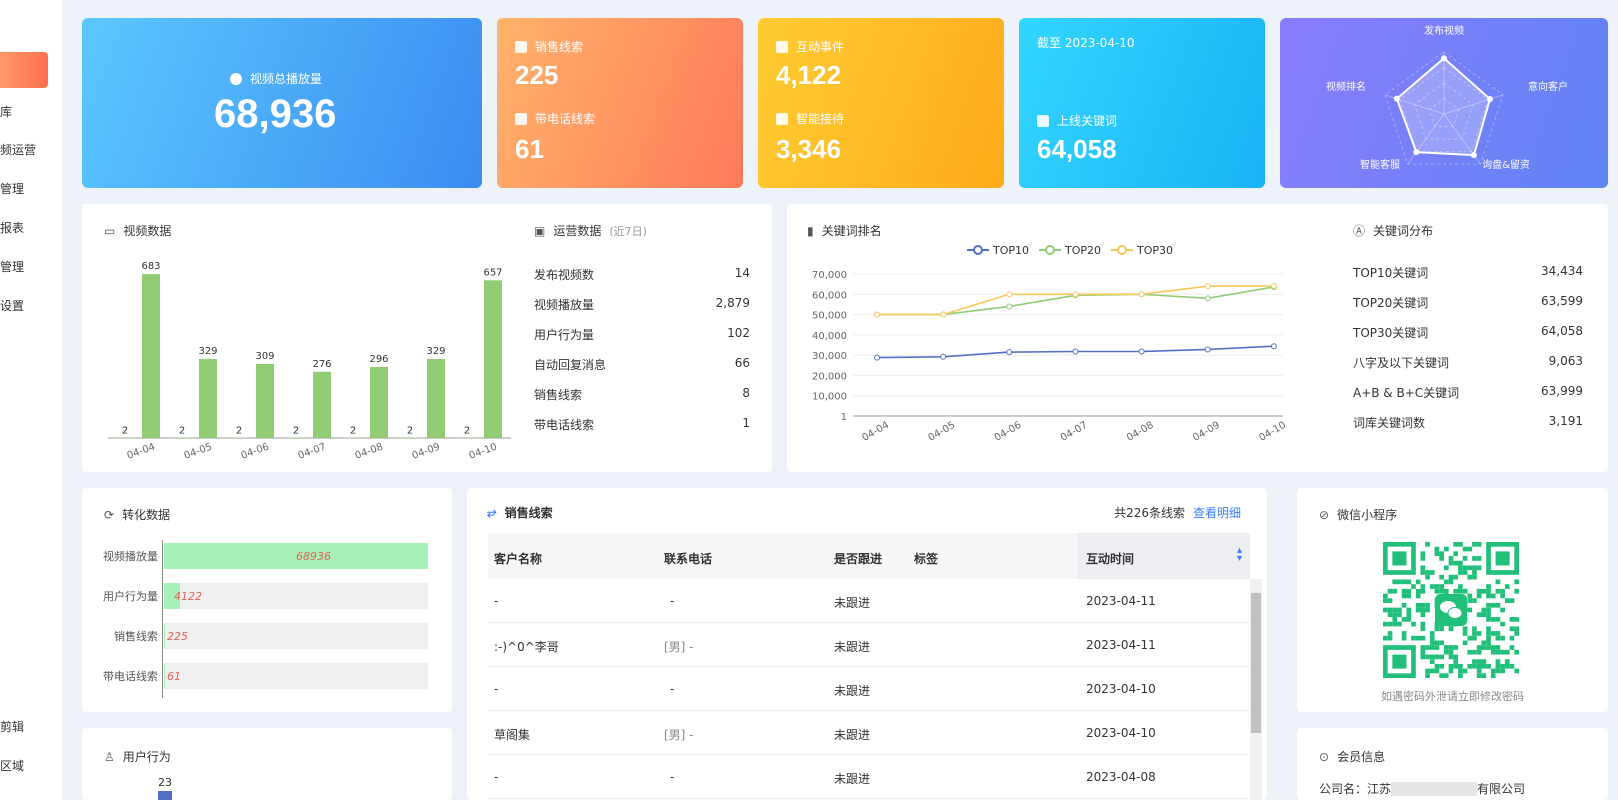 The image size is (1618, 800). I want to click on sidebar-item-editing: 剪辑, so click(12, 726).